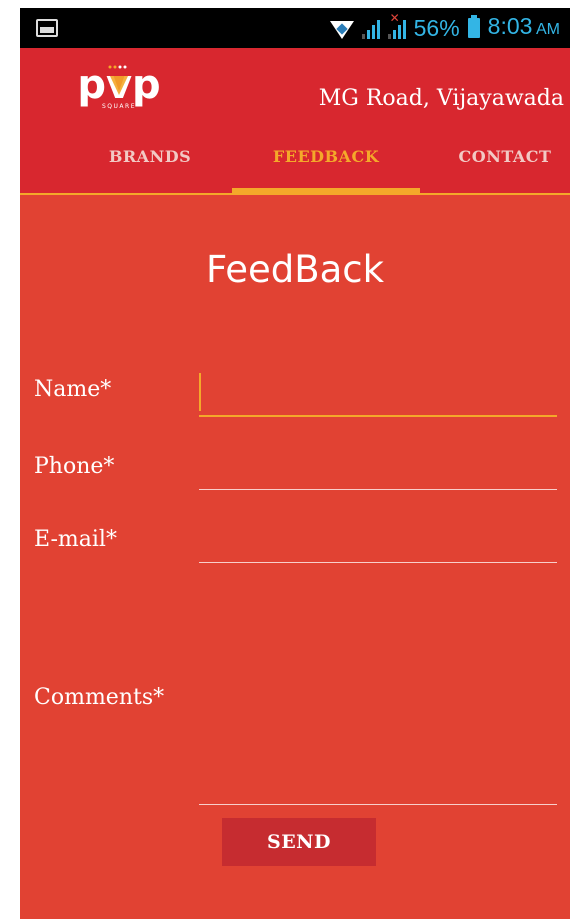 Image resolution: width=580 pixels, height=919 pixels. What do you see at coordinates (99, 697) in the screenshot?
I see `comments-label: Comments*` at bounding box center [99, 697].